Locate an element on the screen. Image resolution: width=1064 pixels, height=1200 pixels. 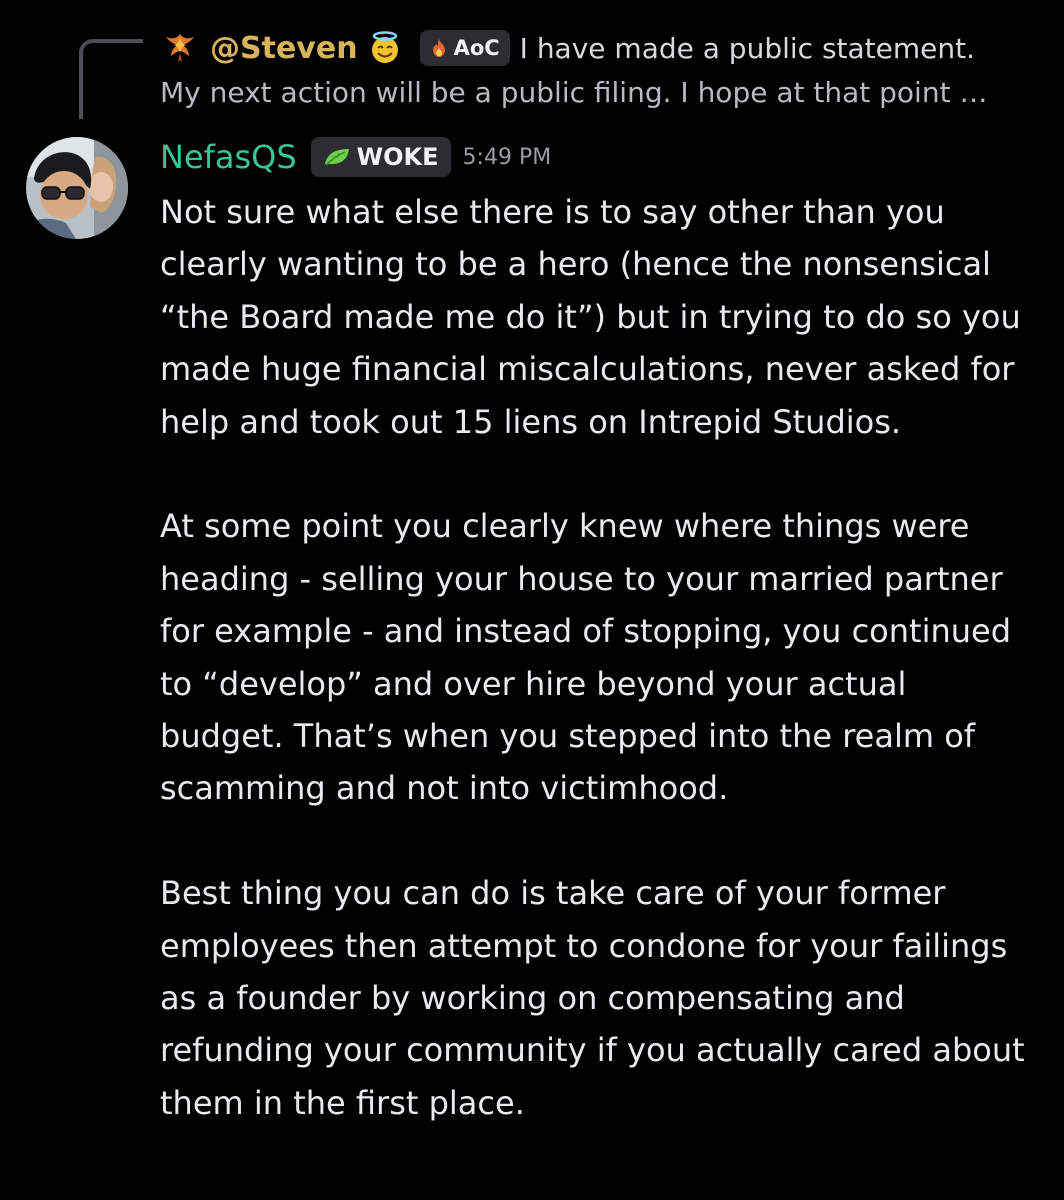
reply-connector-line is located at coordinates (111, 79).